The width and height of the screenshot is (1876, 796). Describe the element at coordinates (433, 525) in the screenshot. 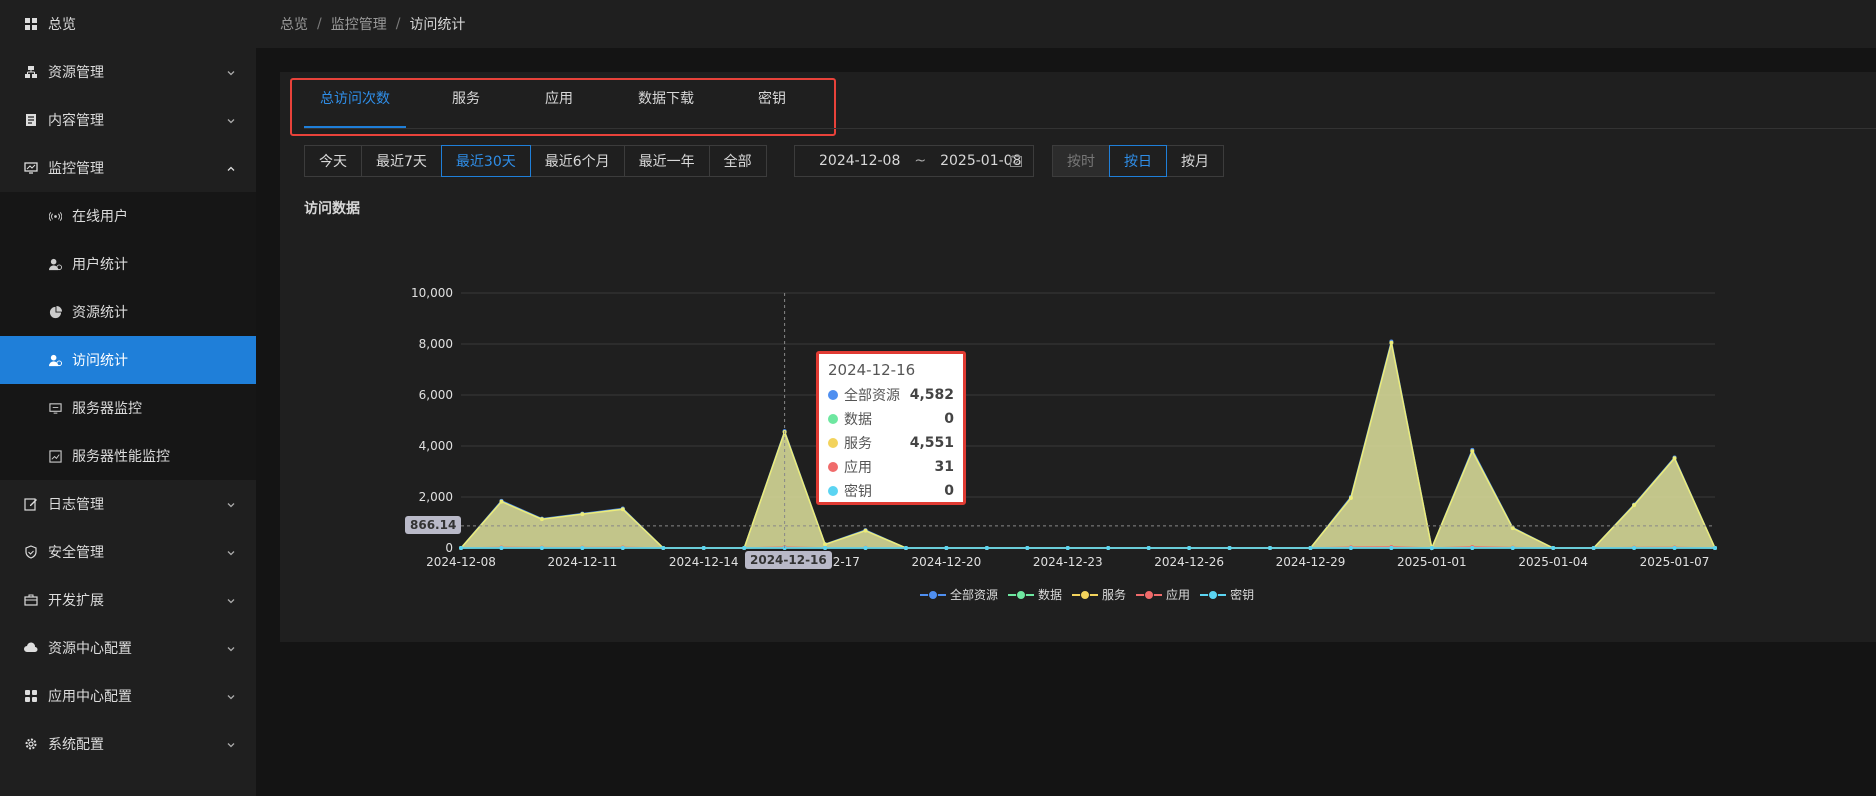

I see `y-axis-pointer-label: 866.14` at that location.